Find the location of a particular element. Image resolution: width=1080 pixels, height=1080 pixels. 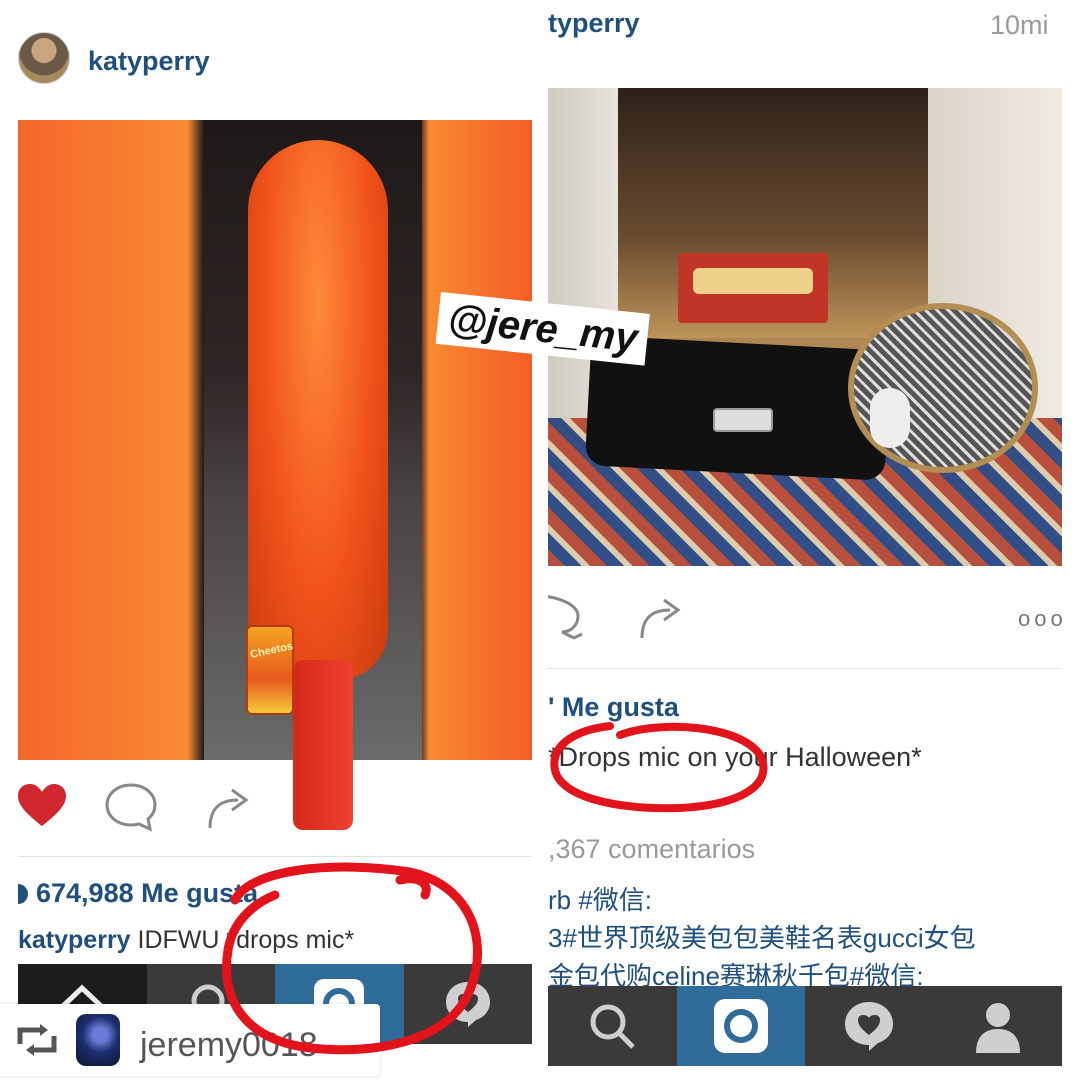

tab-camera is located at coordinates (740, 1026).